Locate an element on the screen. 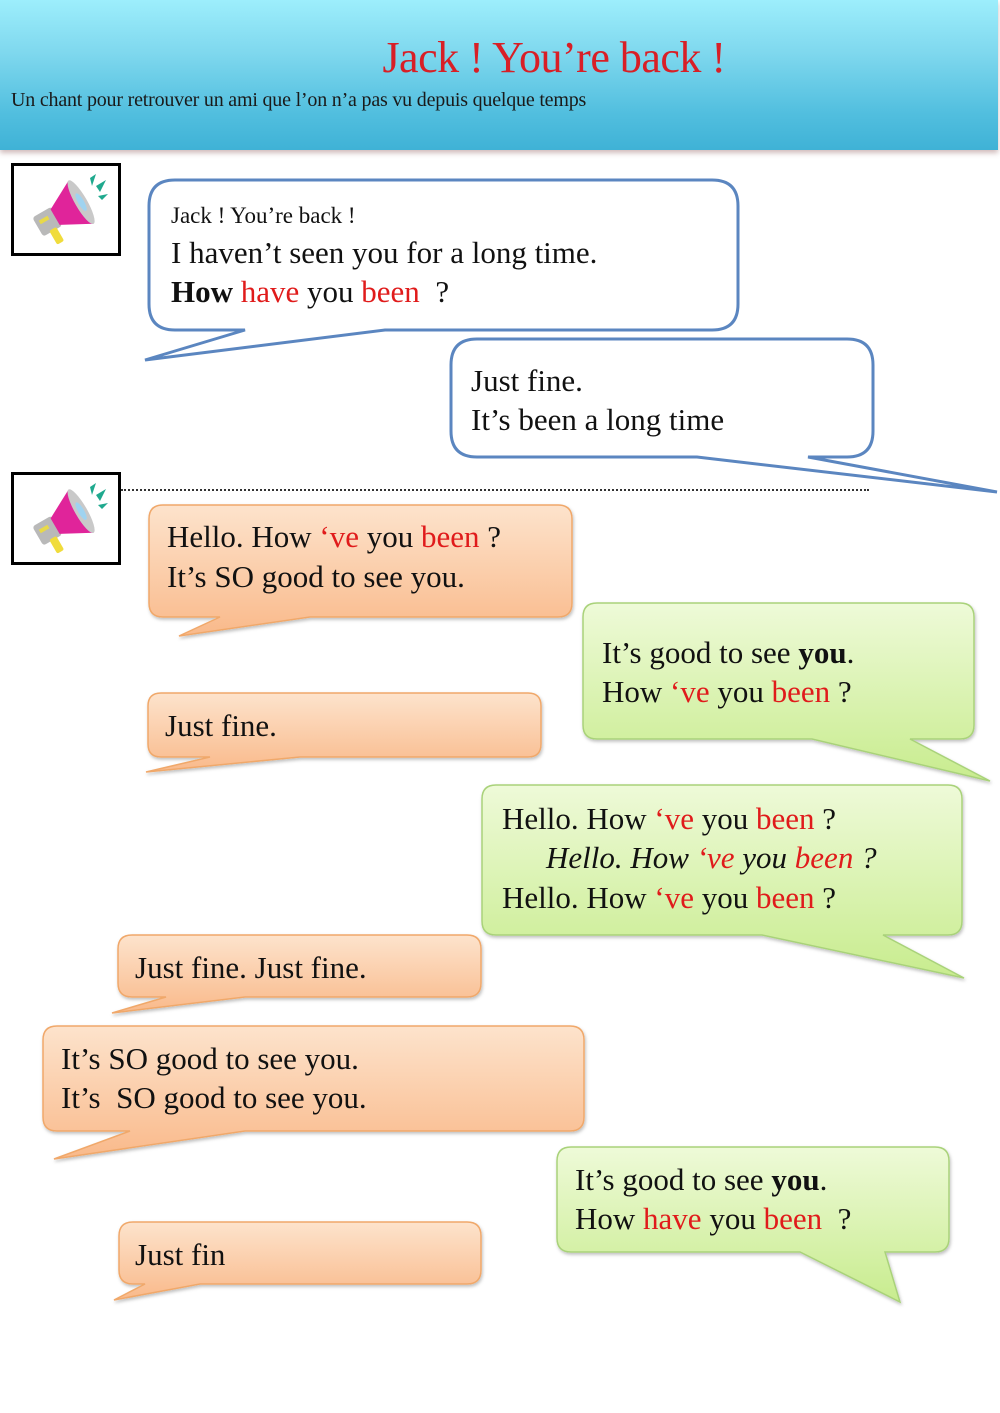 The width and height of the screenshot is (1000, 1413). word-how: How is located at coordinates (202, 291).